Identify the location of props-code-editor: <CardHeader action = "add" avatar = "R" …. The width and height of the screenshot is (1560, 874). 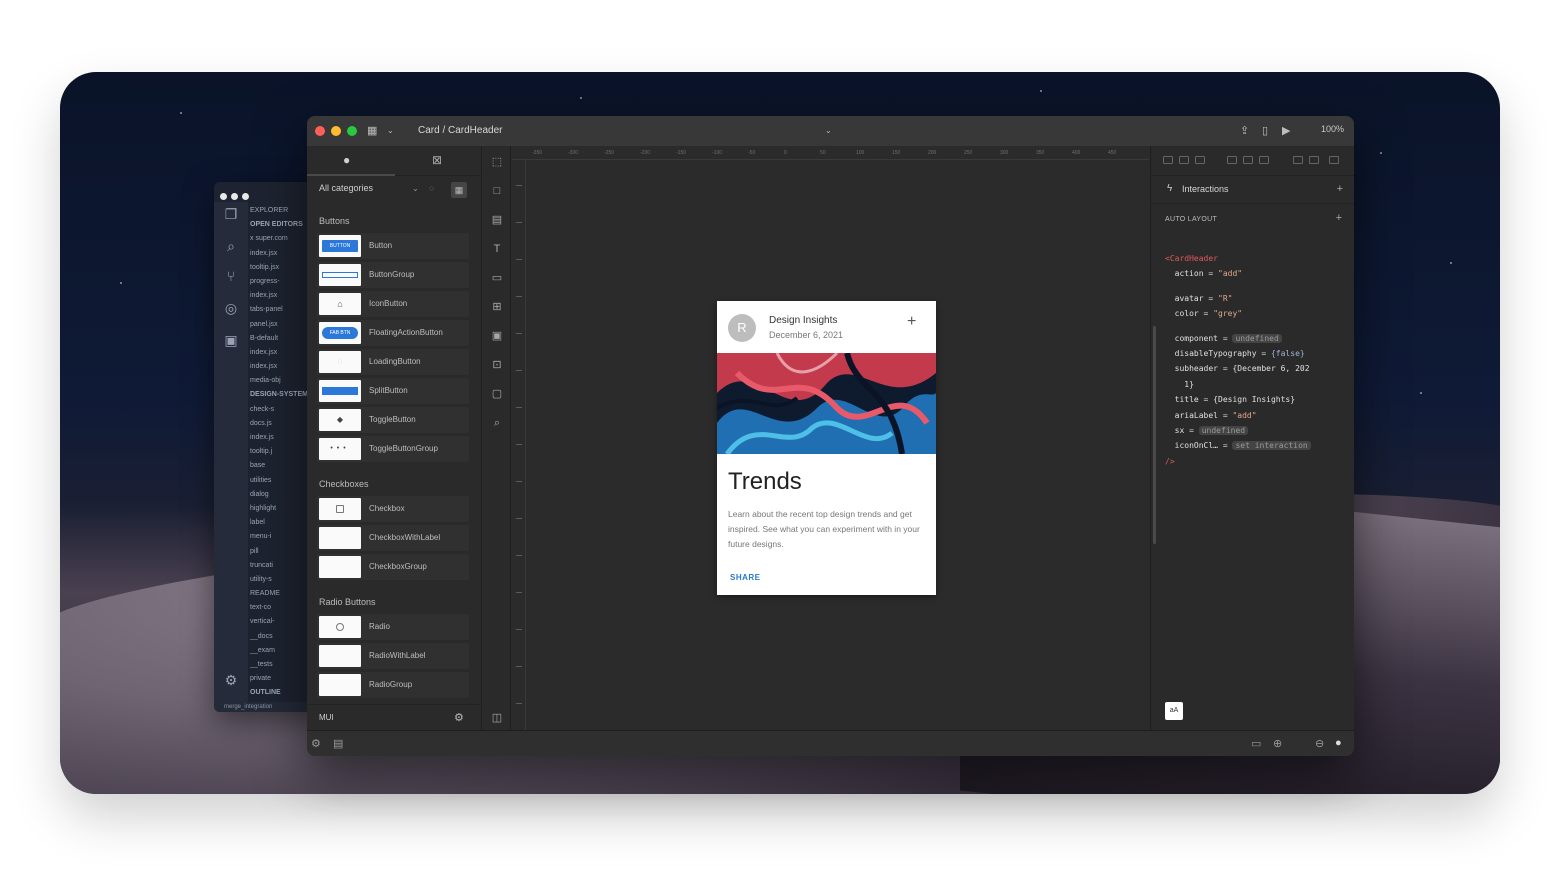
(1257, 360).